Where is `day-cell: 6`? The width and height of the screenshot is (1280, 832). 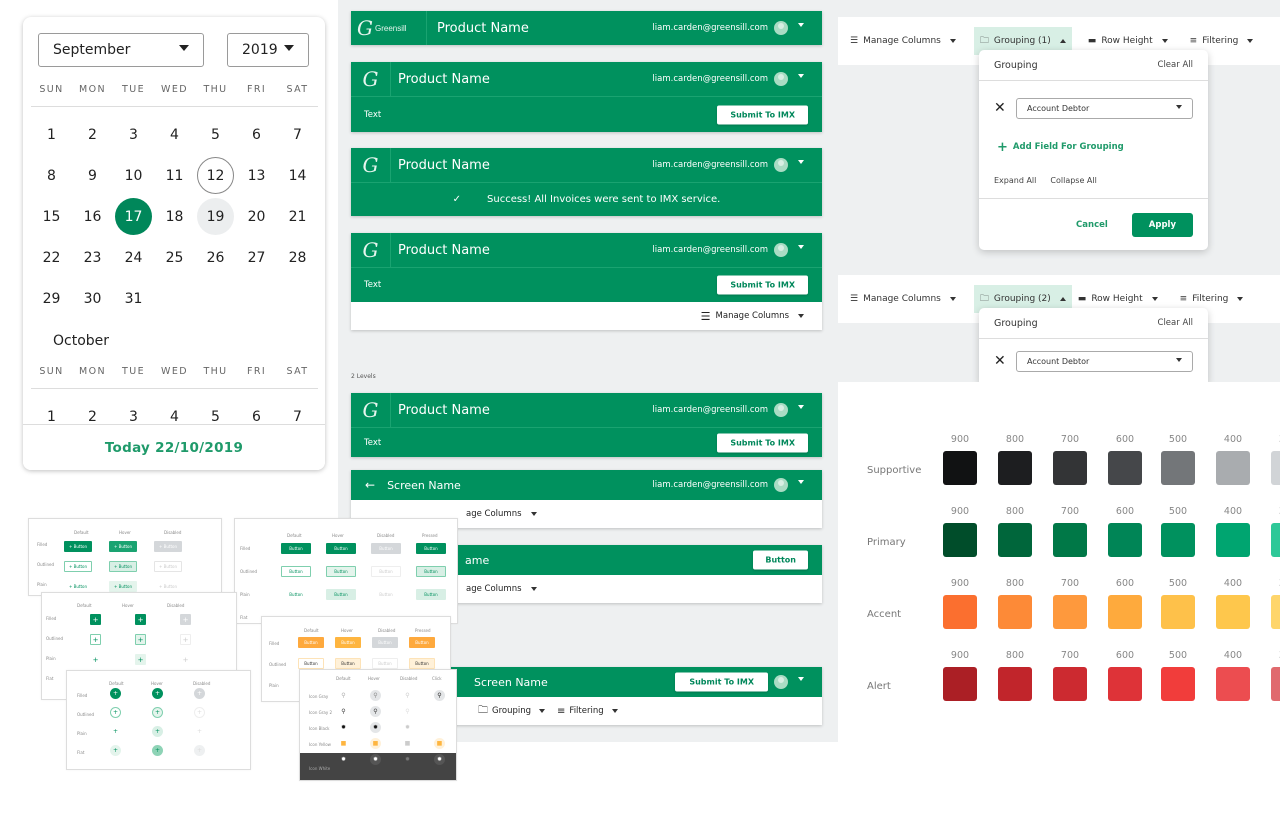
day-cell: 6 is located at coordinates (256, 134).